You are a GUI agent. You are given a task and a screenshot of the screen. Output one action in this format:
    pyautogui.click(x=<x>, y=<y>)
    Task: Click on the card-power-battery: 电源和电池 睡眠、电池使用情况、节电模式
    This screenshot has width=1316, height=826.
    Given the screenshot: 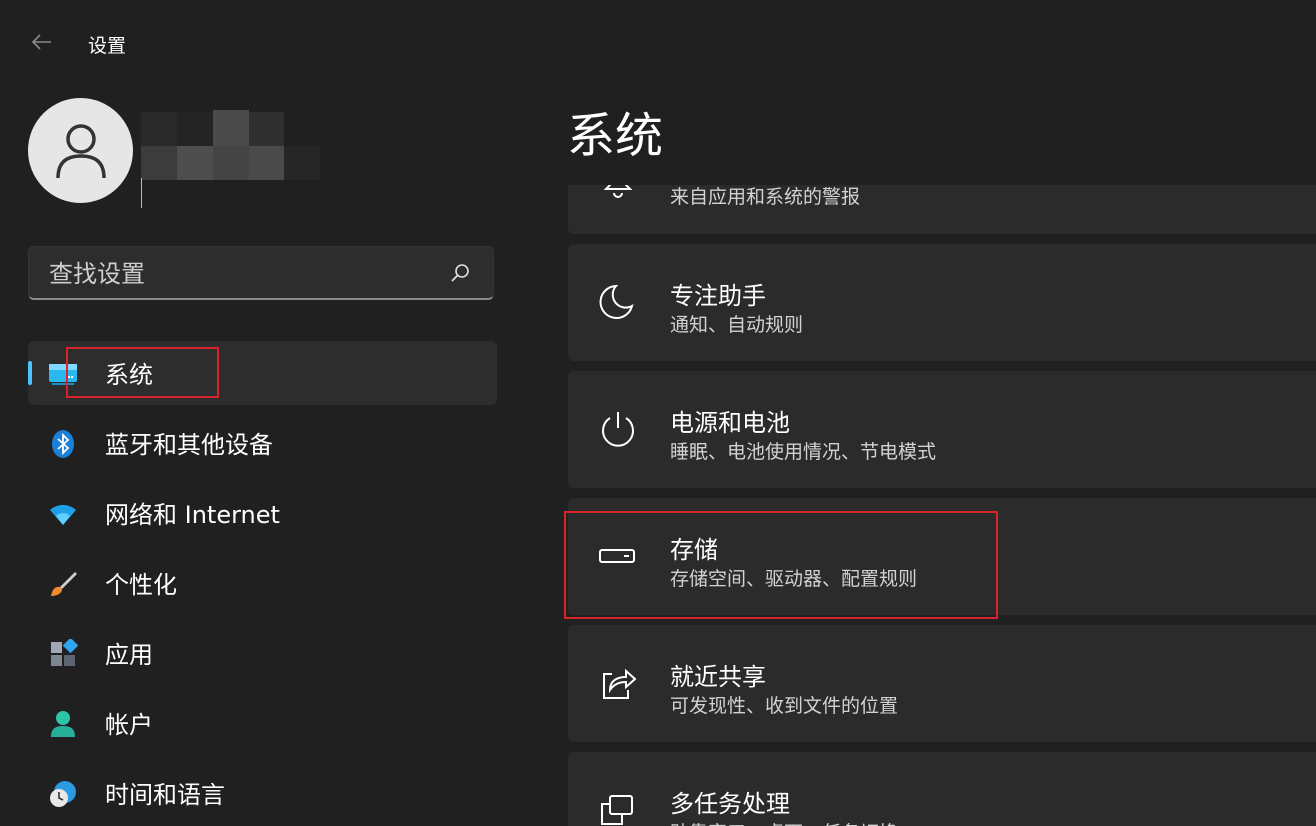 What is the action you would take?
    pyautogui.click(x=942, y=429)
    